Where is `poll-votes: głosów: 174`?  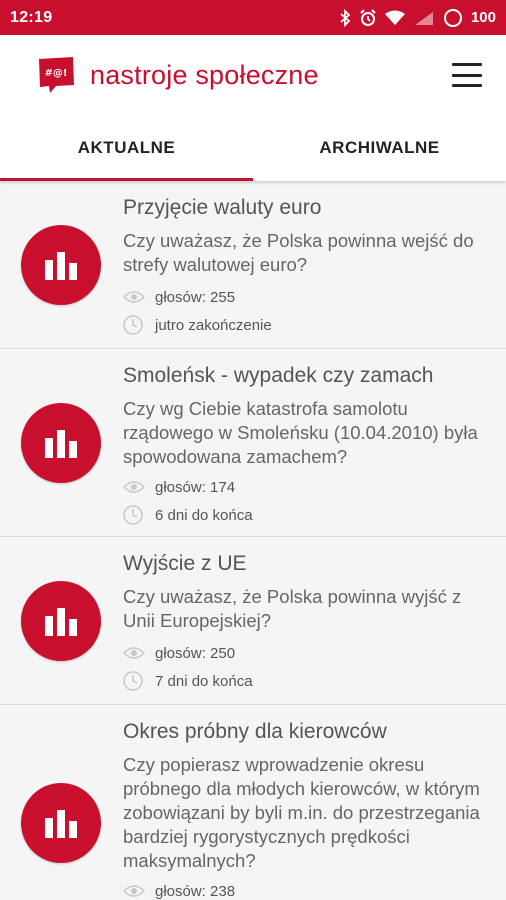
poll-votes: głosów: 174 is located at coordinates (308, 487).